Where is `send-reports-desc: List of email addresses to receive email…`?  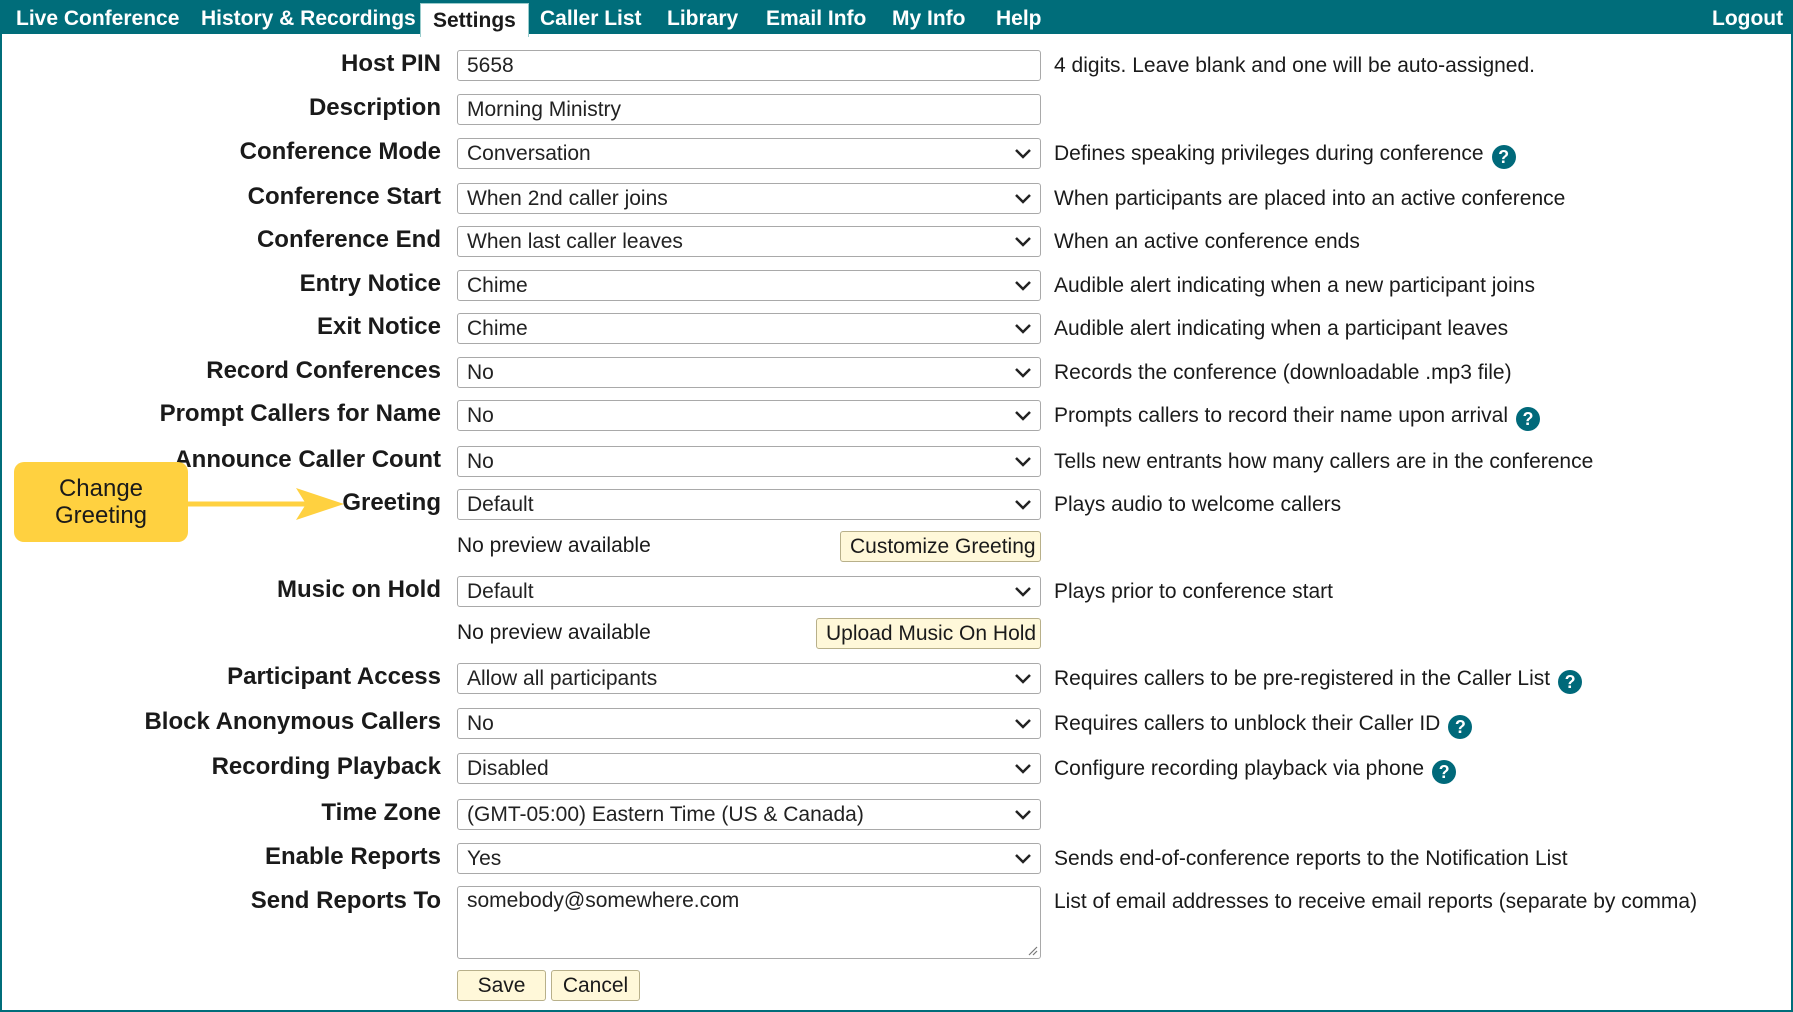 send-reports-desc: List of email addresses to receive email… is located at coordinates (1376, 901).